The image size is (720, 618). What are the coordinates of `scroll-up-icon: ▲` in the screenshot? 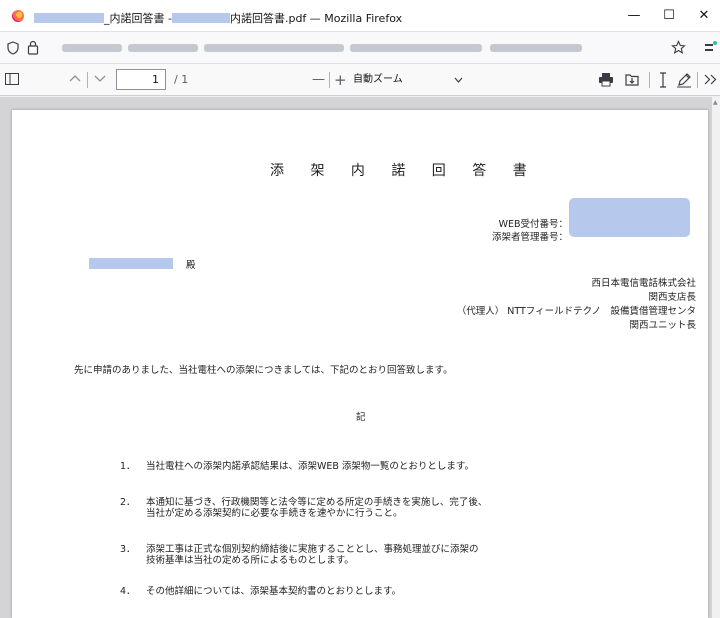 It's located at (716, 102).